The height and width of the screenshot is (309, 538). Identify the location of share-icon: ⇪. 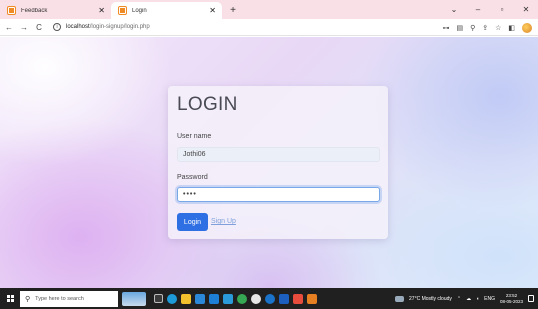
(485, 28).